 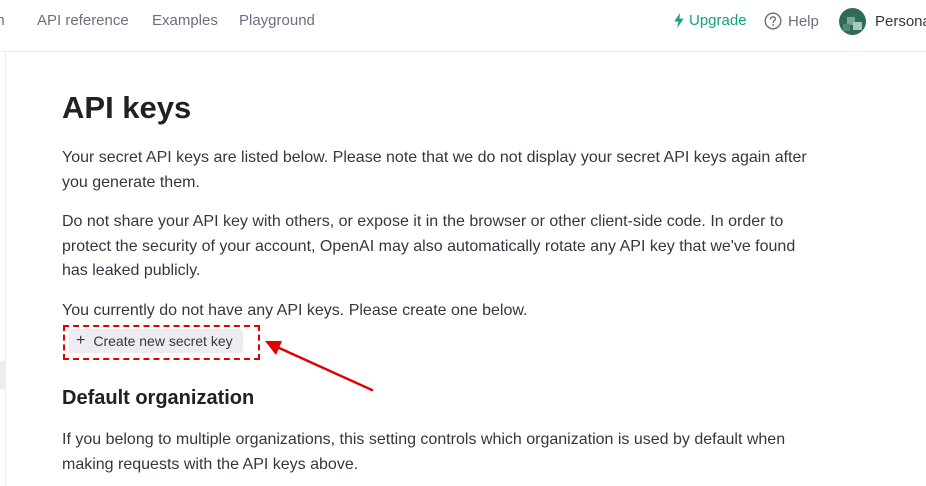 What do you see at coordinates (803, 21) in the screenshot?
I see `help-label: Help` at bounding box center [803, 21].